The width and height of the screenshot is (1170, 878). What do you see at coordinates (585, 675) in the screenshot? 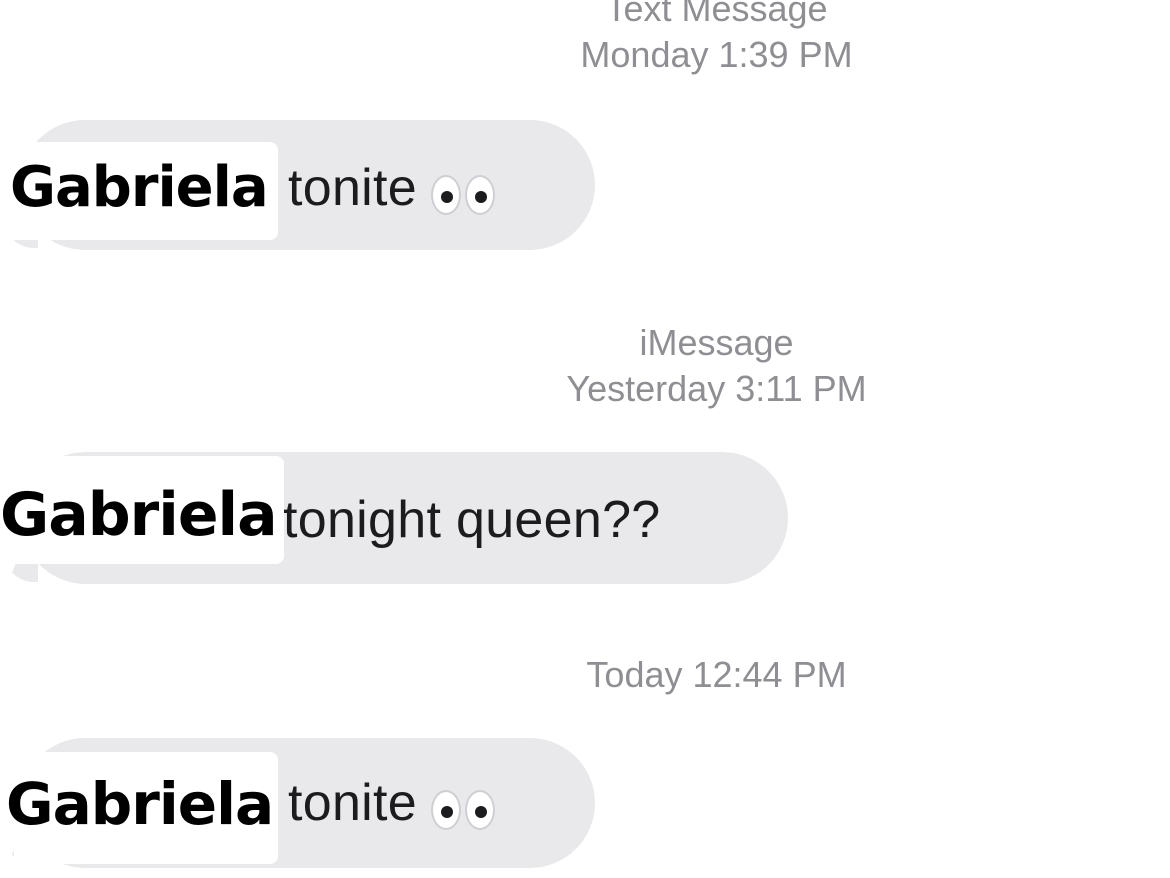
I see `timestamp-header: Today 12:44 PM` at bounding box center [585, 675].